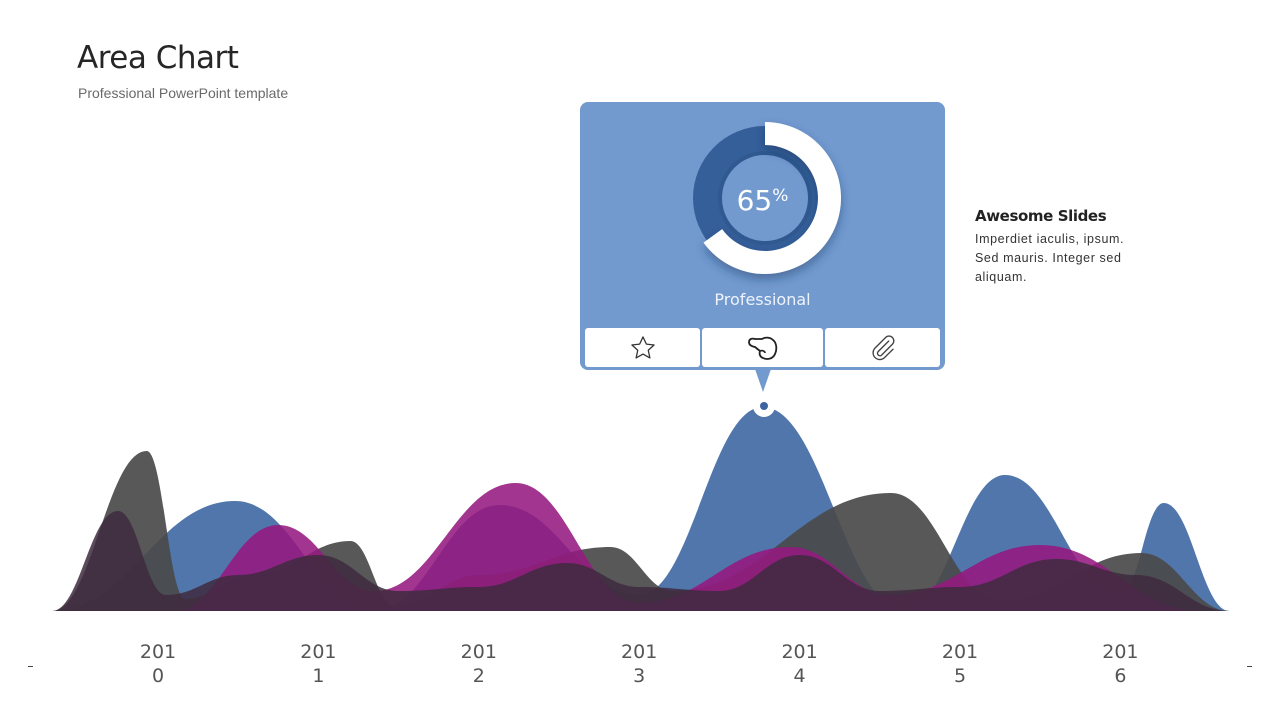 This screenshot has height=720, width=1280. Describe the element at coordinates (960, 676) in the screenshot. I see `x-tick-label-bottom: 5` at that location.